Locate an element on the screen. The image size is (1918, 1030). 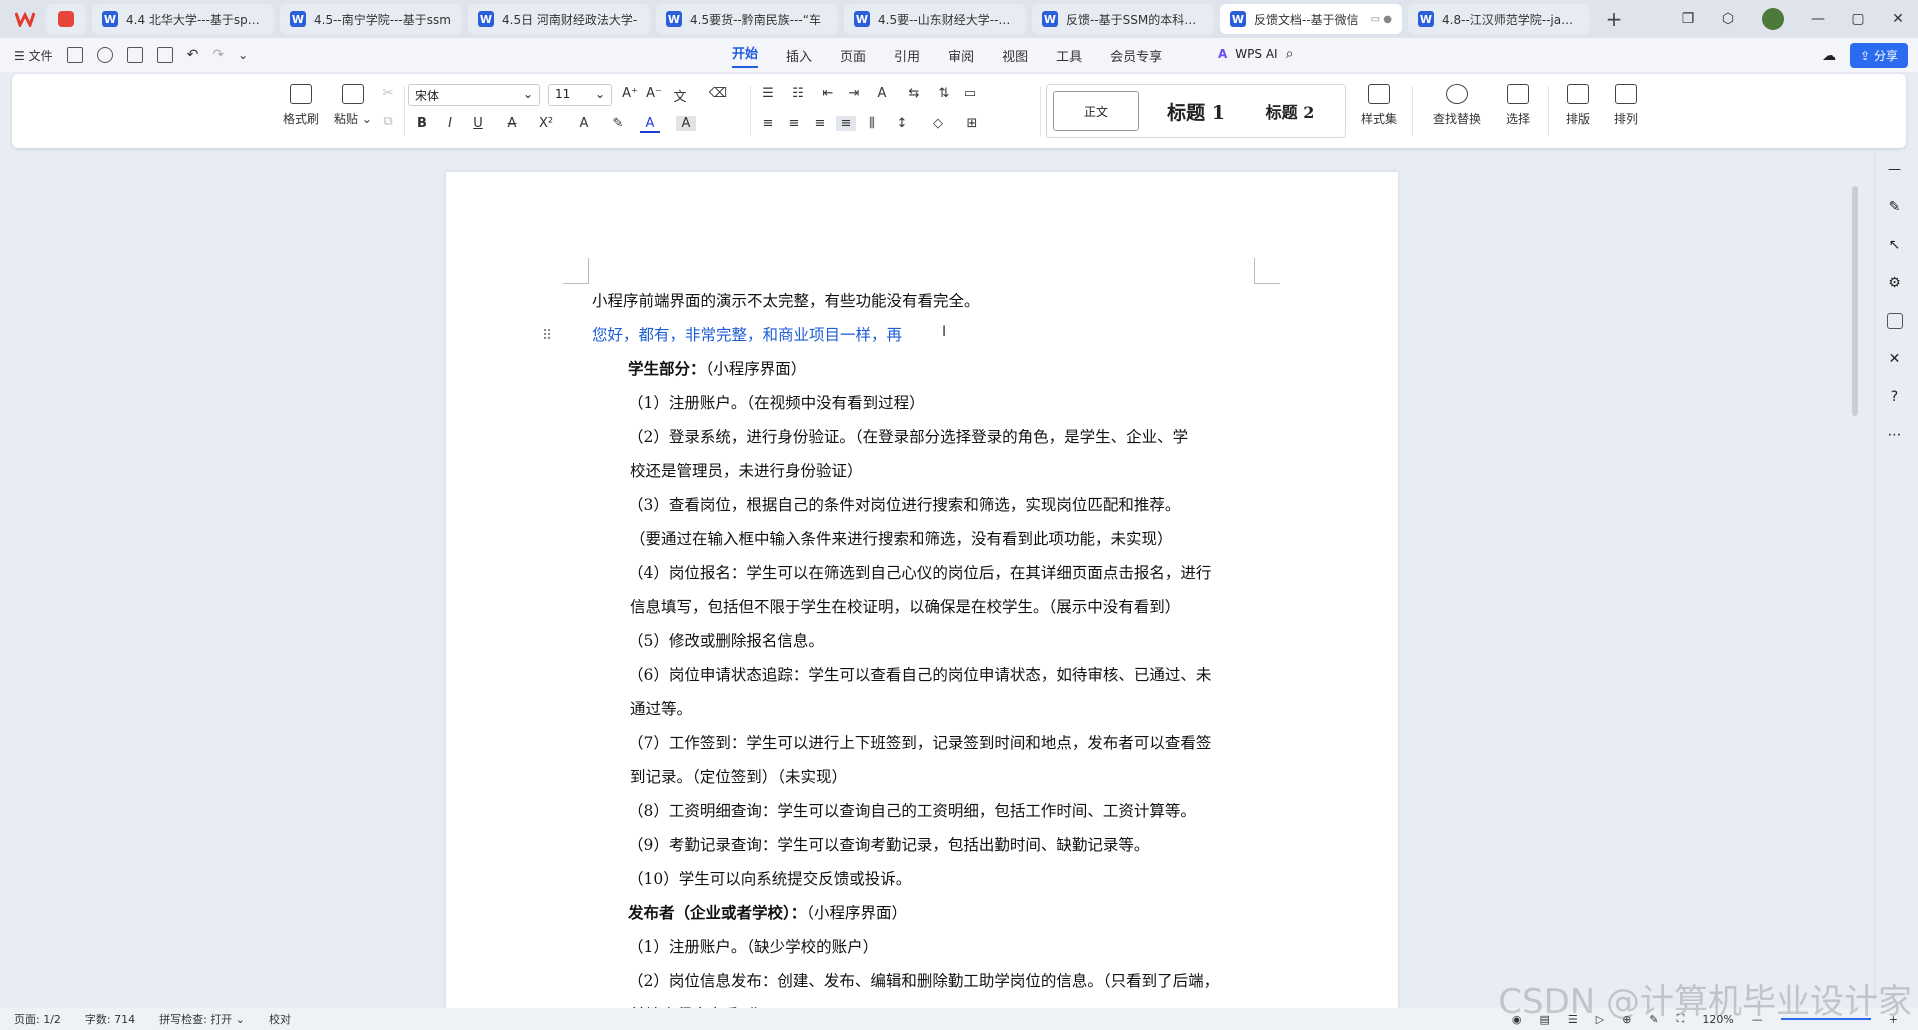
document-tab: W 4.5要货--黔南民族---“车 is located at coordinates (747, 19).